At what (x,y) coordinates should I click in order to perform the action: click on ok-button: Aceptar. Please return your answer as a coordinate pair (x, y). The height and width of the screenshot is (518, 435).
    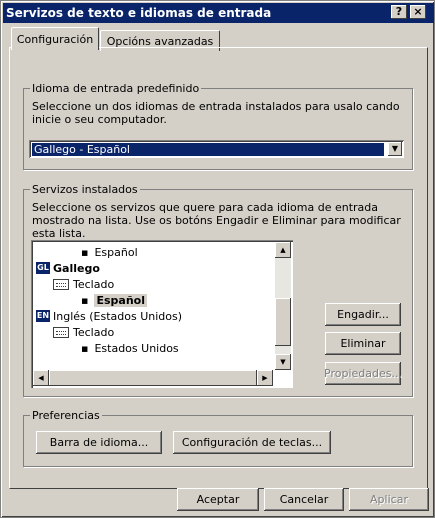
    Looking at the image, I should click on (218, 499).